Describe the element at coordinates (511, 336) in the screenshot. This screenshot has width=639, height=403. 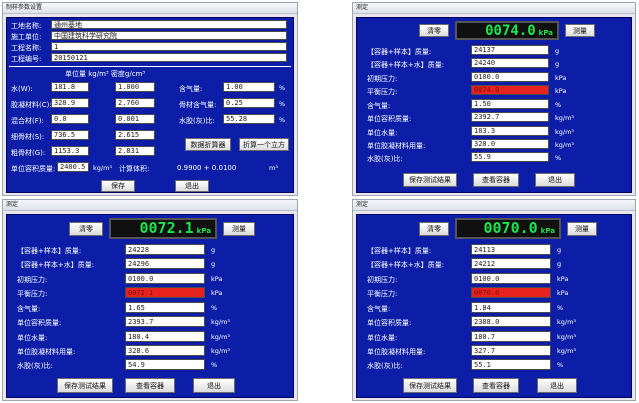
I see `water-field: 180.7` at that location.